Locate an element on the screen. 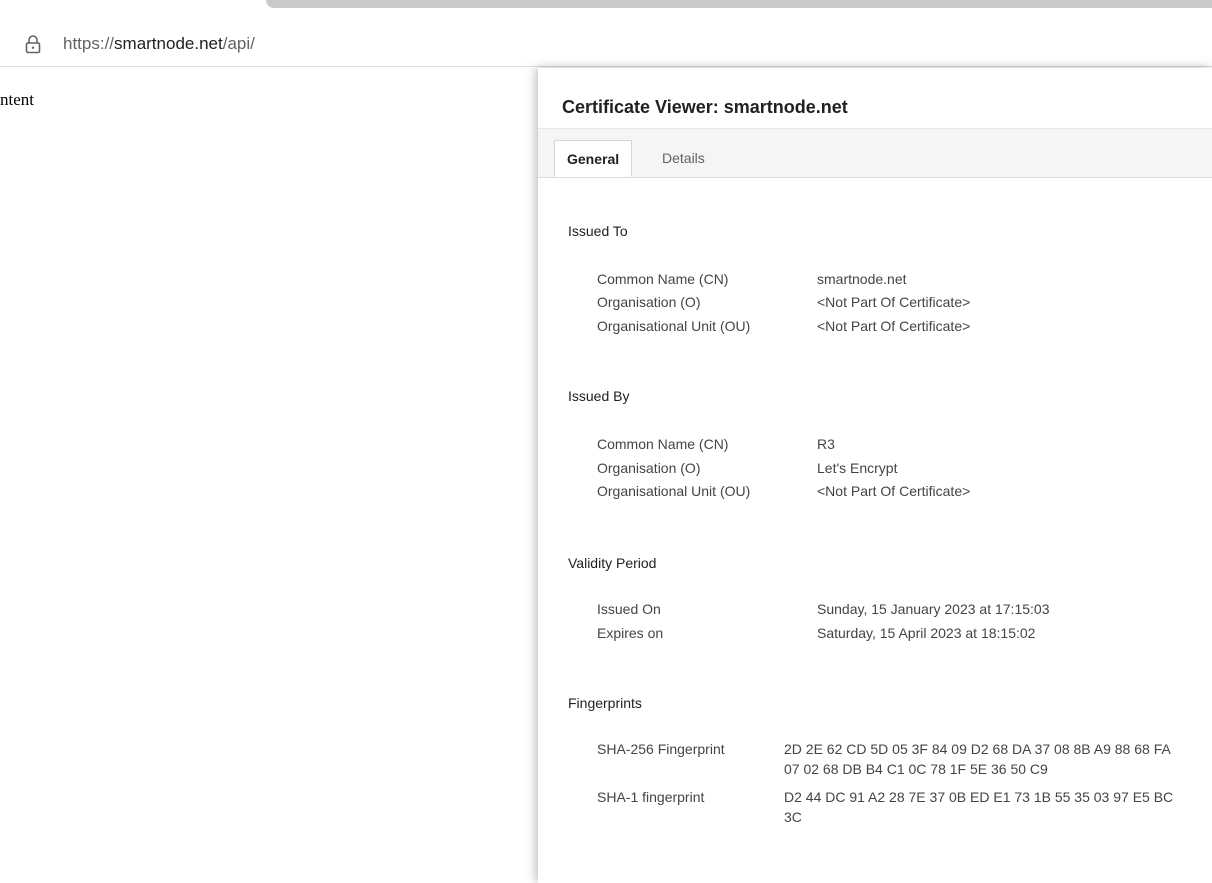  issued-by-ou-value: <Not Part Of Certificate> is located at coordinates (894, 491).